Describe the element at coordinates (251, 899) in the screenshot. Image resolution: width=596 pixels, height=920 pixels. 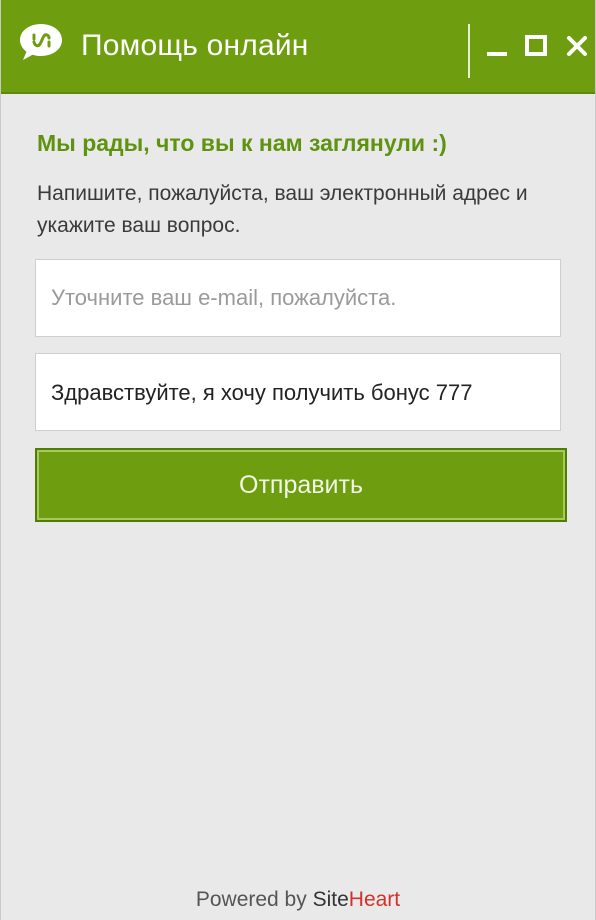
I see `powered-by-label: Powered by` at that location.